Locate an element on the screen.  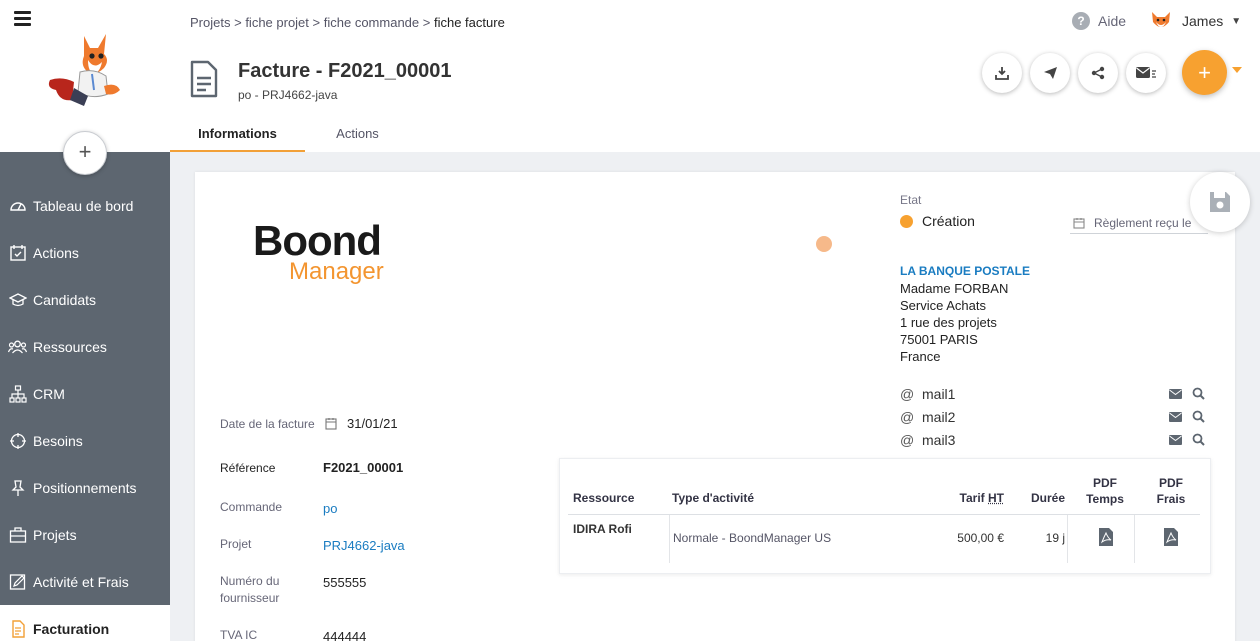
paper-plane-icon is located at coordinates (1050, 73).